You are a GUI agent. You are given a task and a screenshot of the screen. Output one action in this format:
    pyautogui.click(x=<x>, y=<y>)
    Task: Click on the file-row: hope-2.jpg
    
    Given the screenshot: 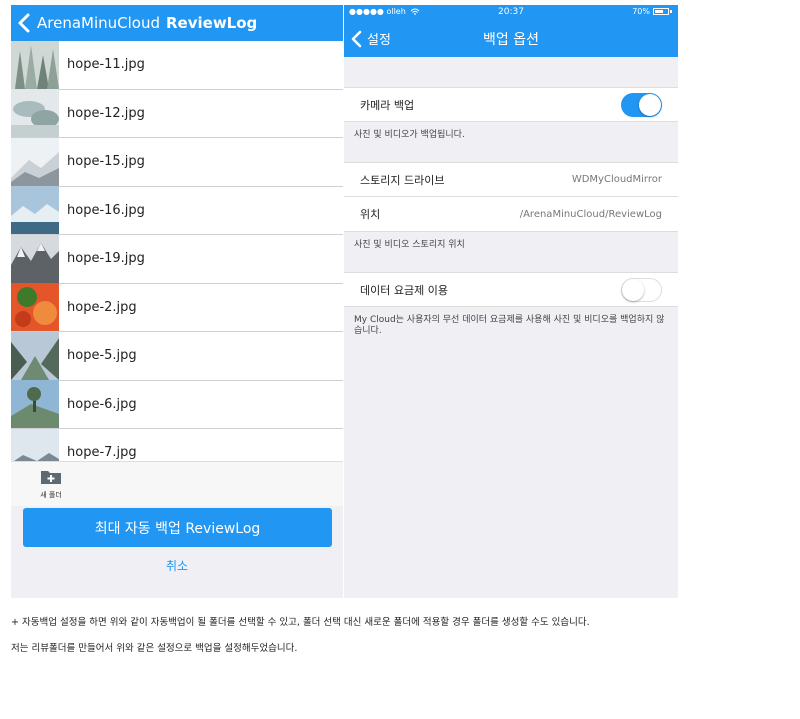 What is the action you would take?
    pyautogui.click(x=177, y=307)
    